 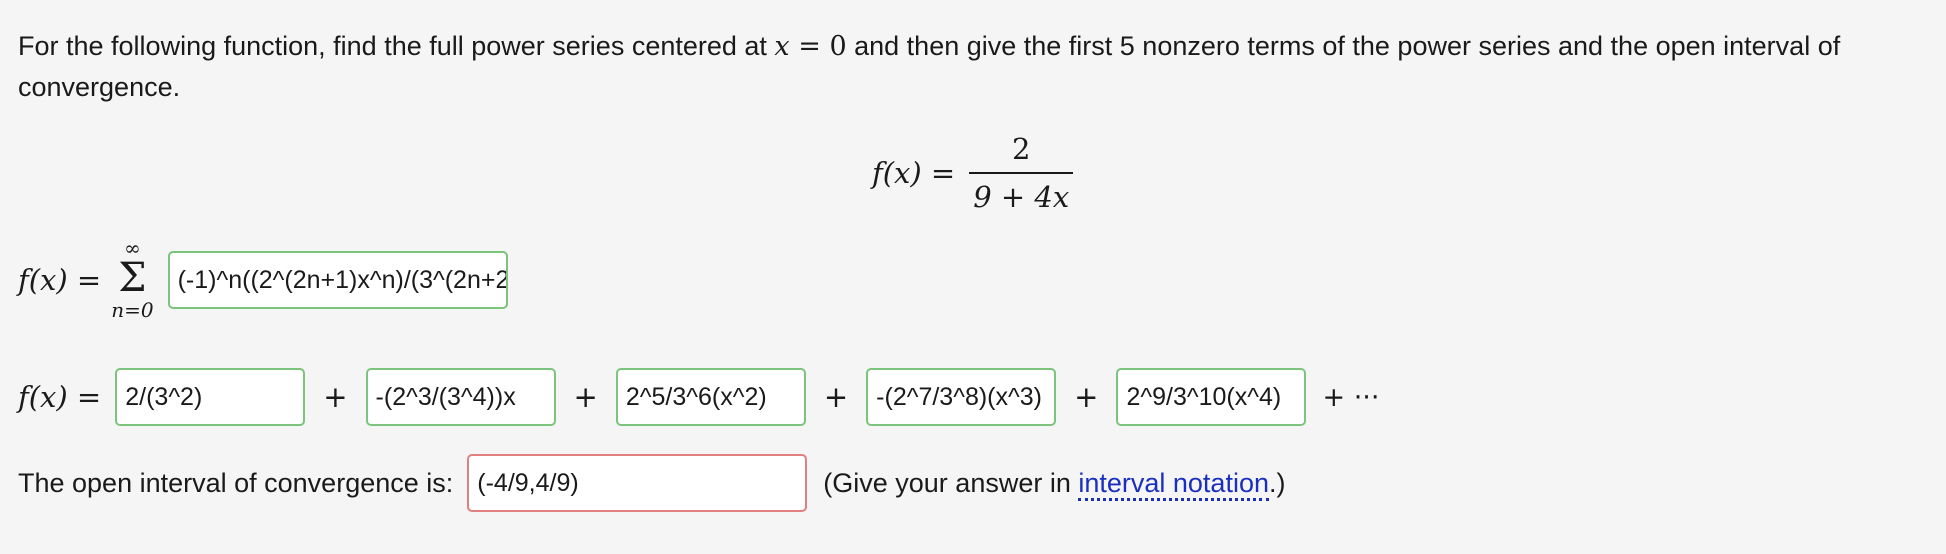 I want to click on ellipsis: + ···, so click(x=1351, y=397).